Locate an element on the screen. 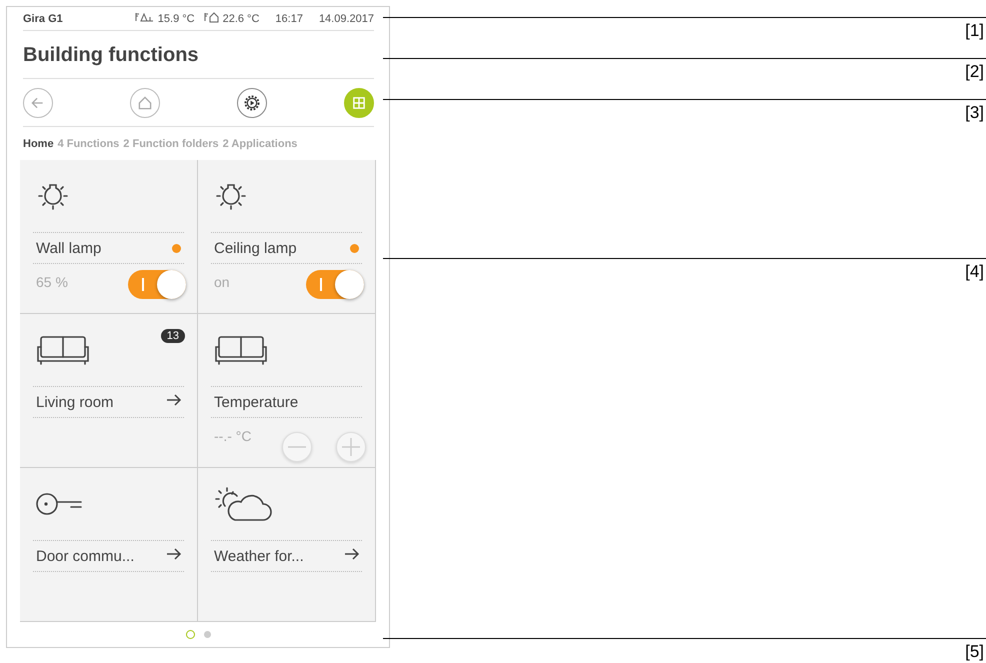 The image size is (986, 663). breadcrumb-item: Home is located at coordinates (38, 144).